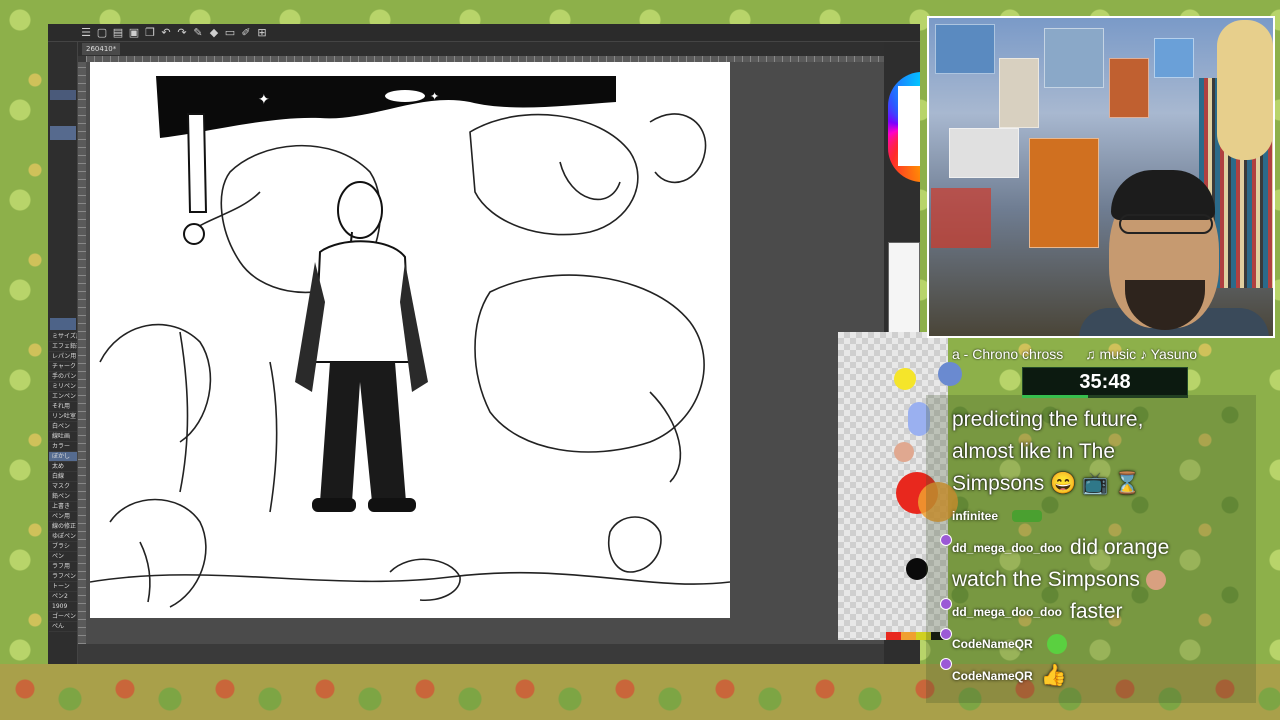  Describe the element at coordinates (63, 387) in the screenshot. I see `sub-tool-item: ミリペン` at that location.